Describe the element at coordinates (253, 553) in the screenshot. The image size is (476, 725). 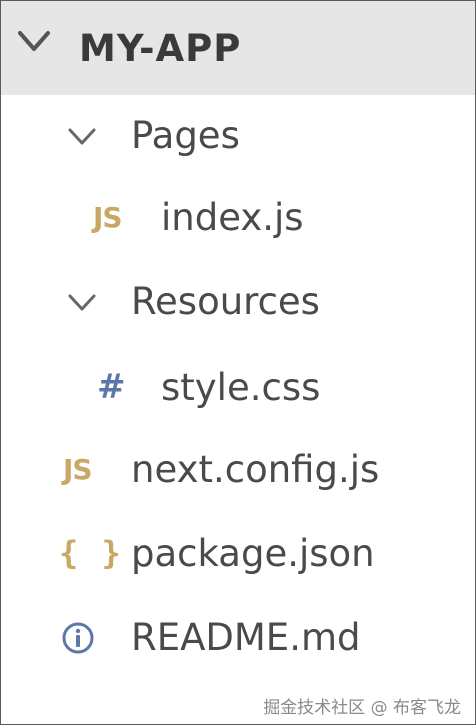
I see `tree-item-label: package.json` at that location.